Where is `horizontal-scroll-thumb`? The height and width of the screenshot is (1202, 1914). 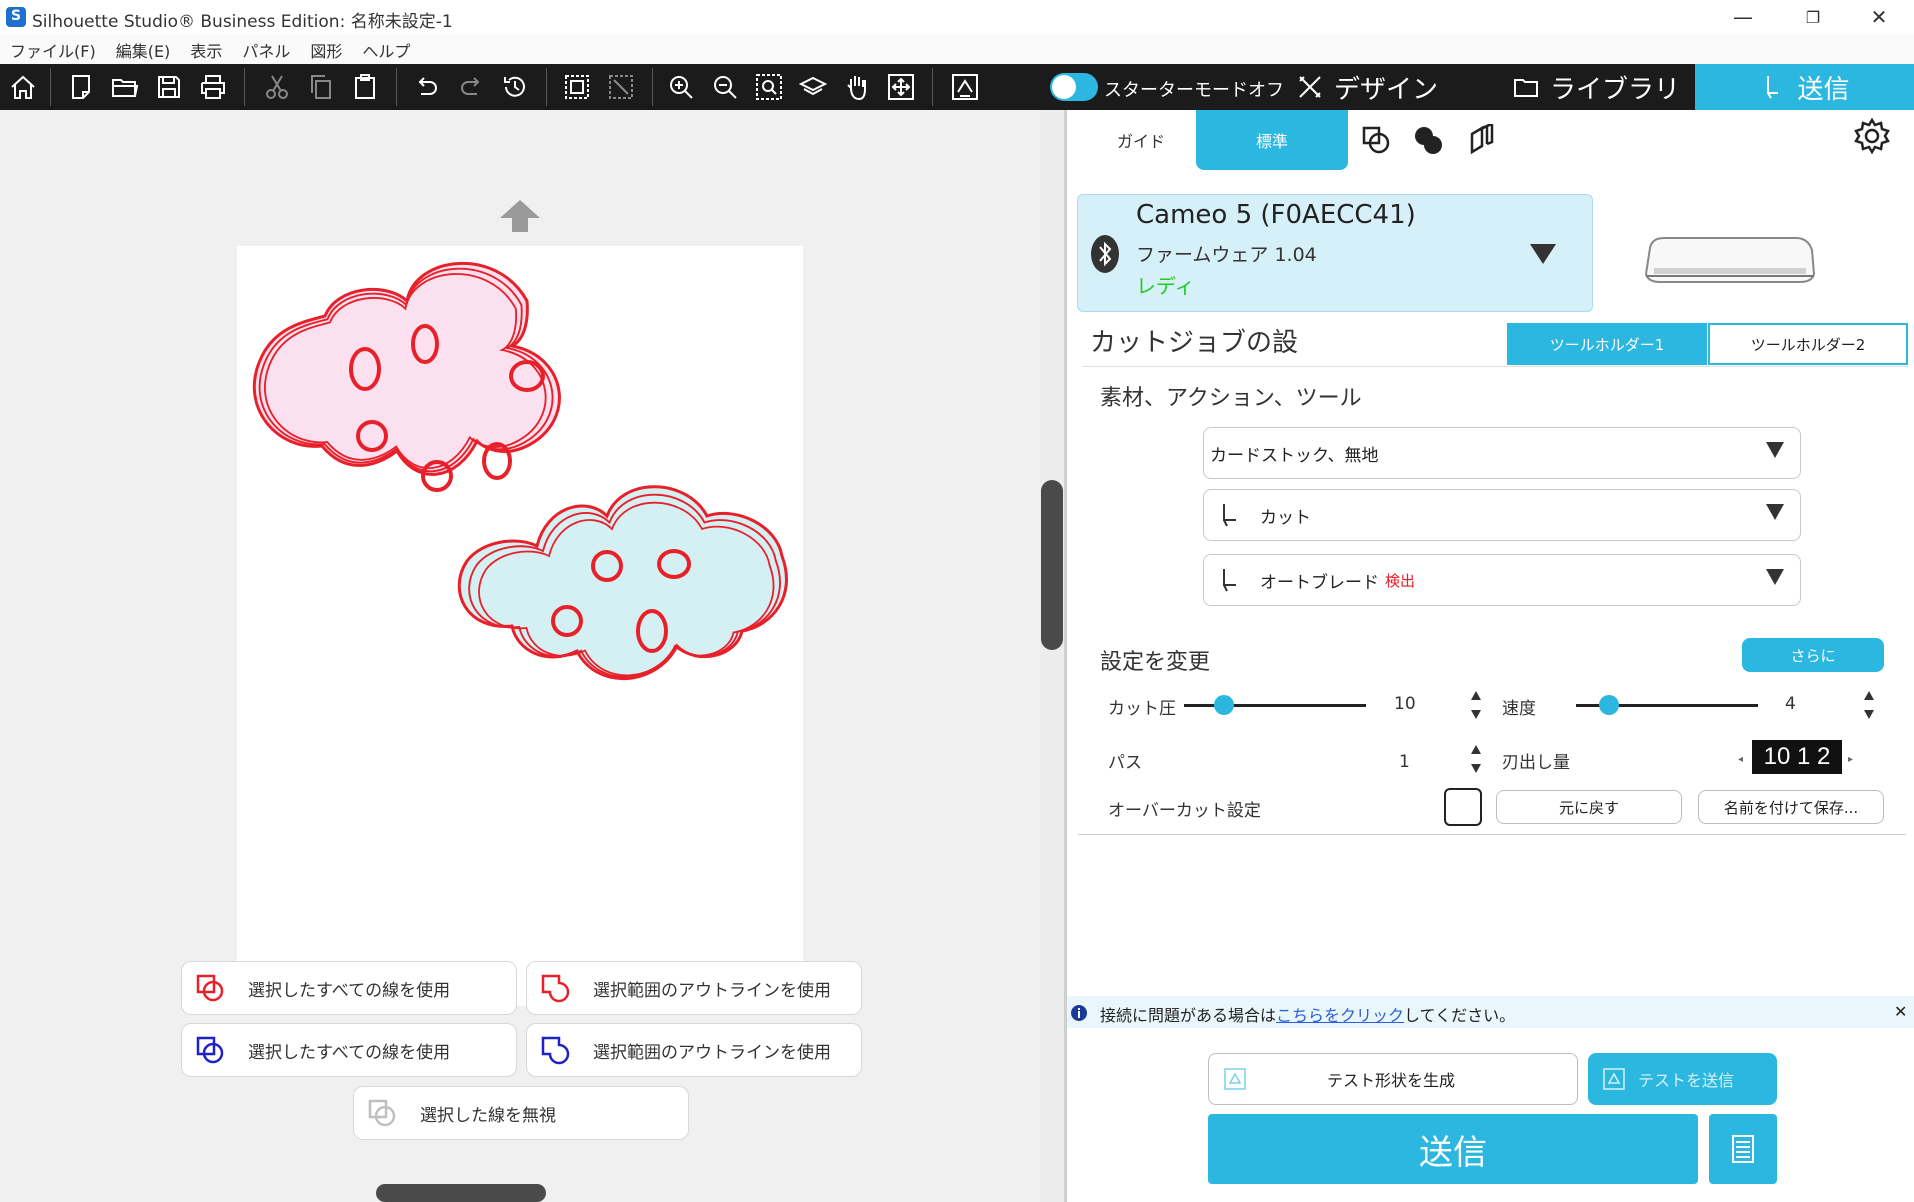 horizontal-scroll-thumb is located at coordinates (461, 1193).